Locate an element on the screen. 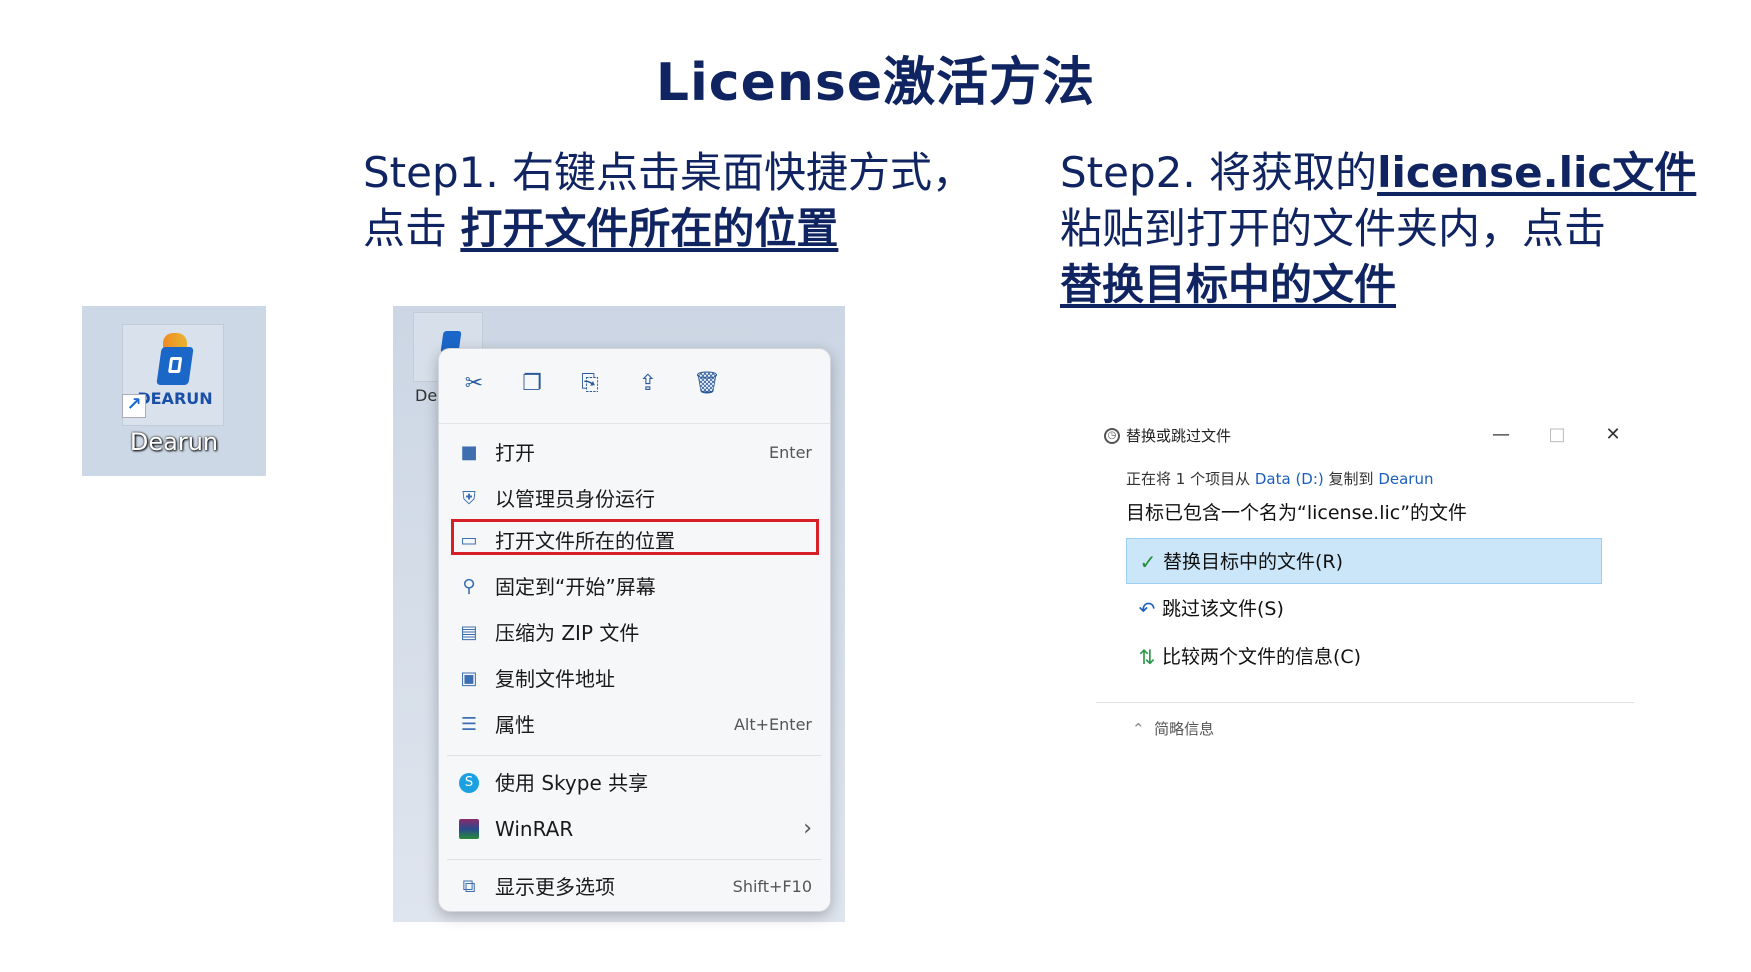  menu-item-label: 打开 is located at coordinates (515, 453).